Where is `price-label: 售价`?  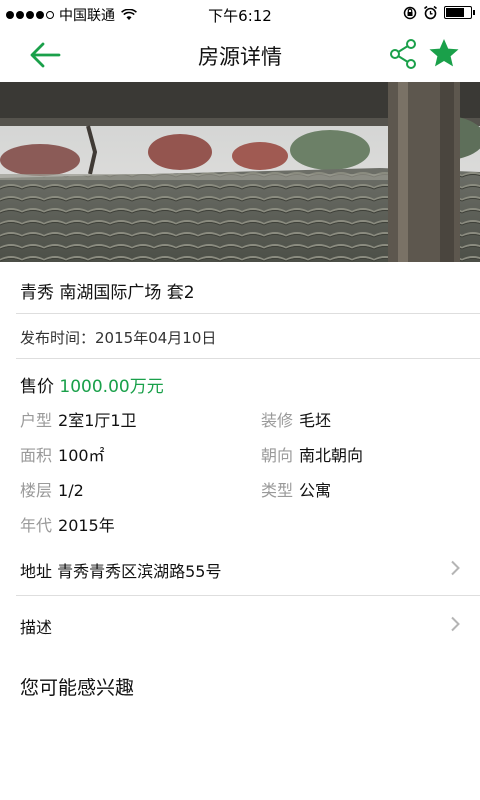 price-label: 售价 is located at coordinates (37, 387).